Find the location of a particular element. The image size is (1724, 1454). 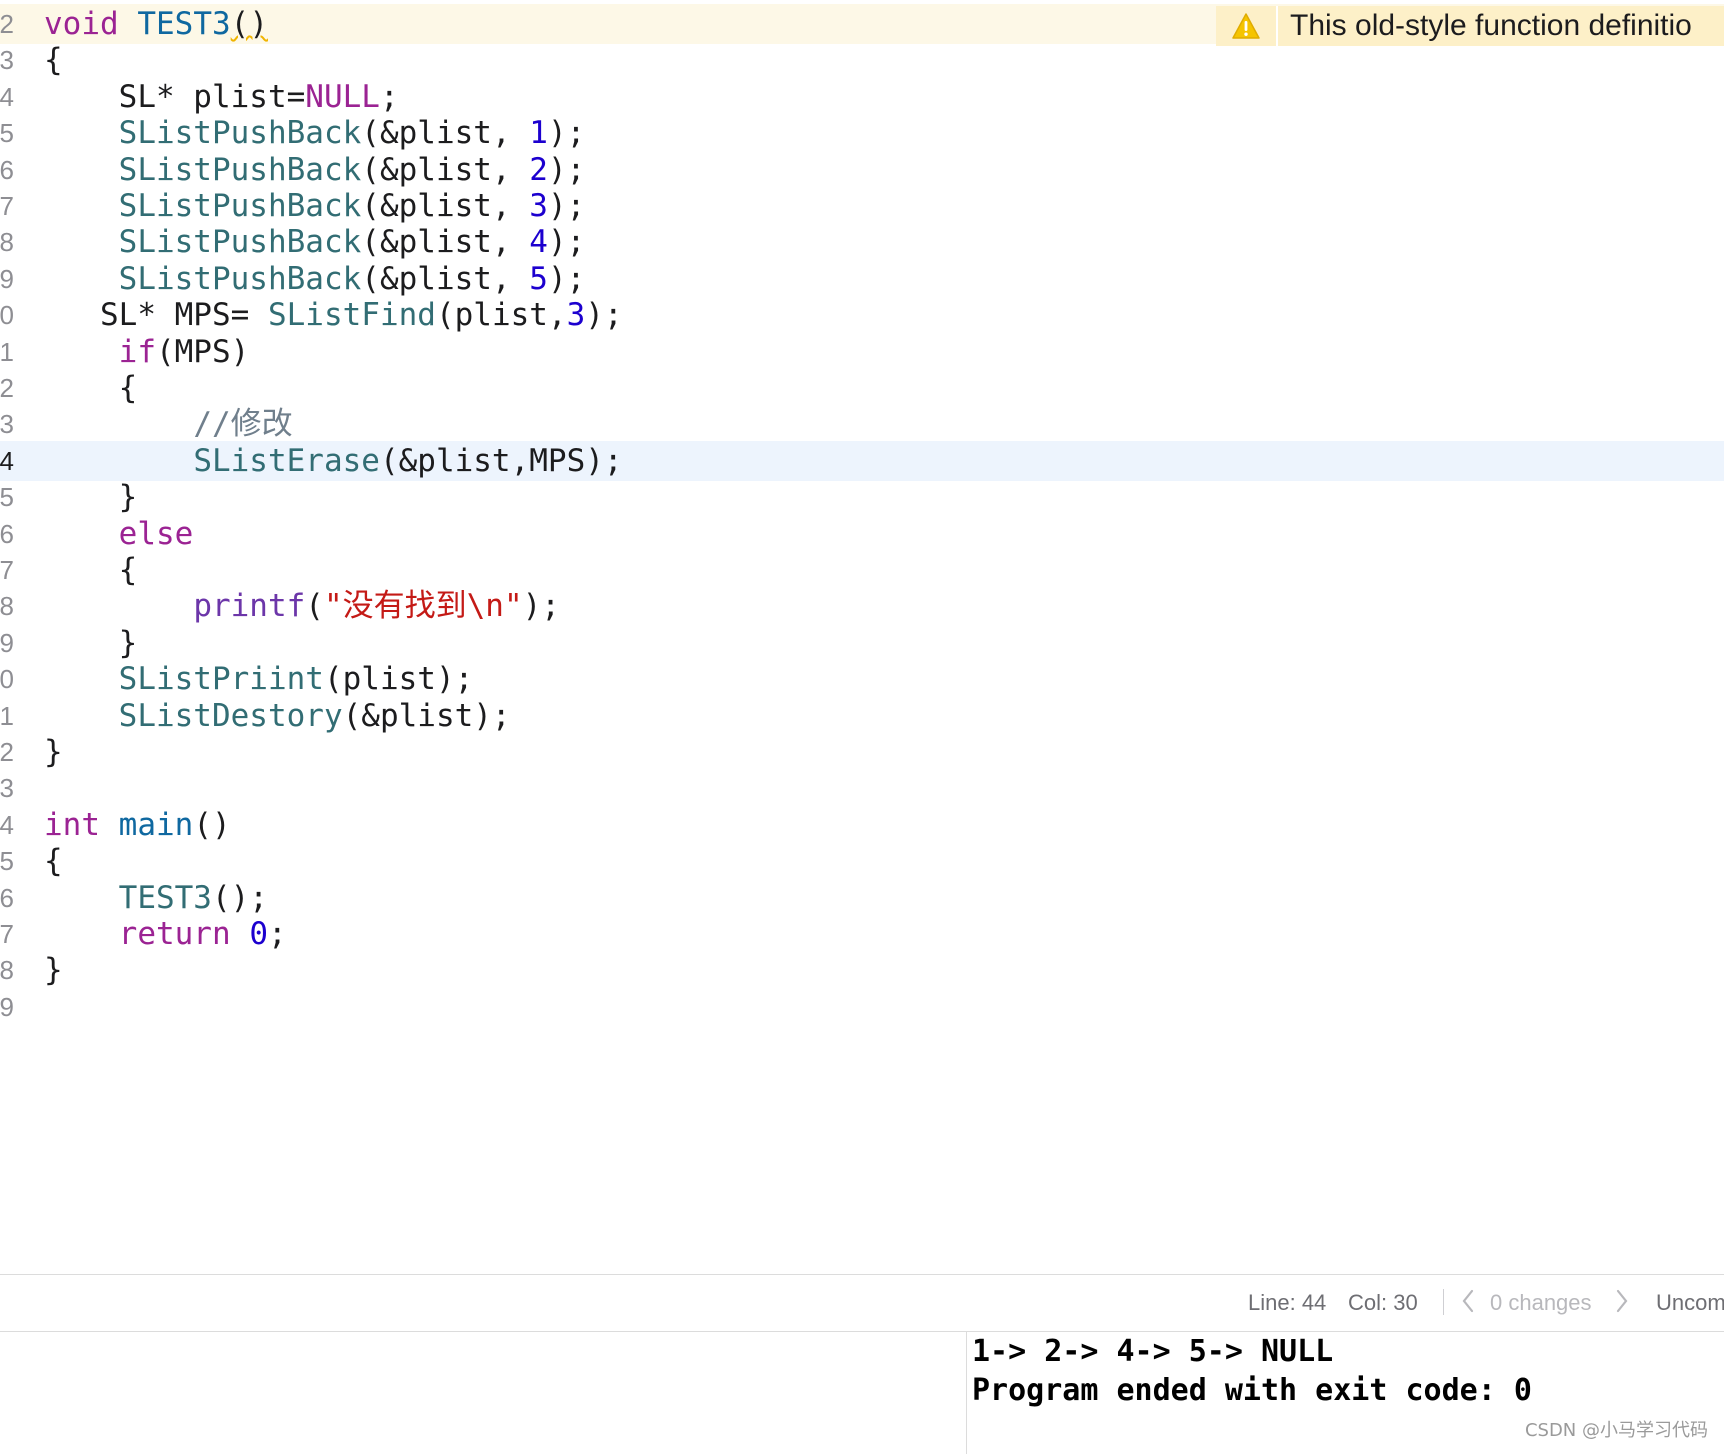

line-number: 8 is located at coordinates (7, 970).